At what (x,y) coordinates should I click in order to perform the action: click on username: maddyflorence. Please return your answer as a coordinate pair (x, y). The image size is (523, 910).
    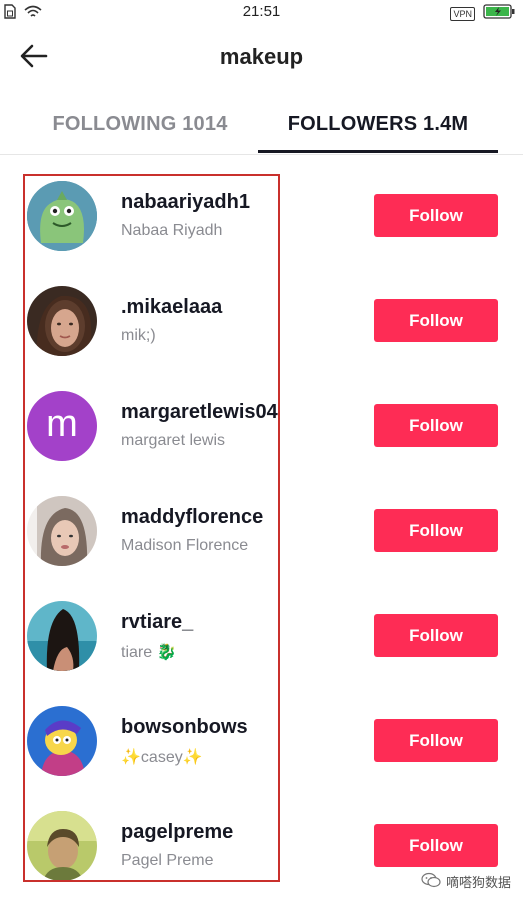
    Looking at the image, I should click on (192, 517).